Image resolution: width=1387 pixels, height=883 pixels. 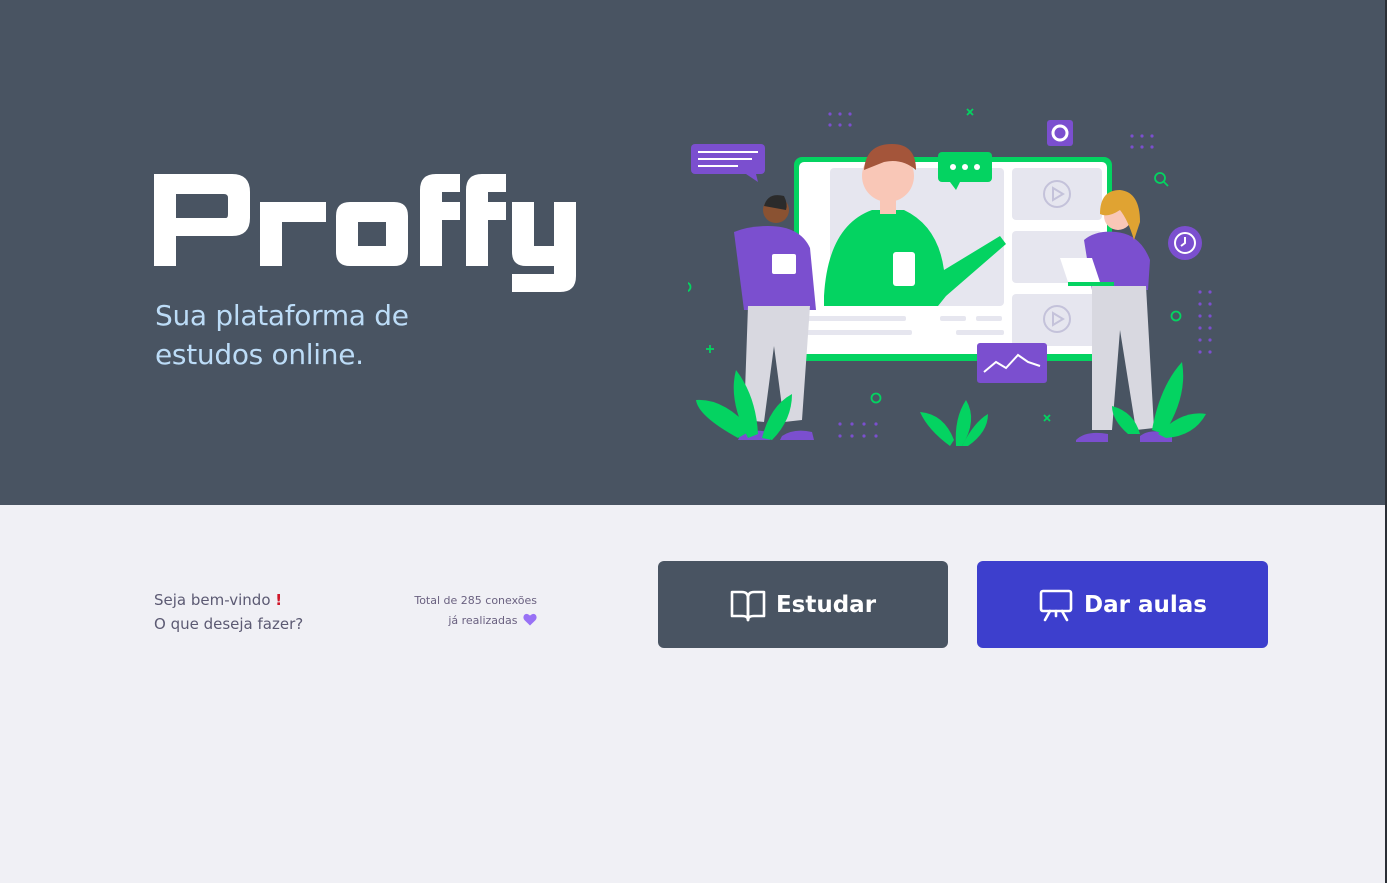 I want to click on total-connections: Total de 285 conexões já realizadas, so click(x=468, y=611).